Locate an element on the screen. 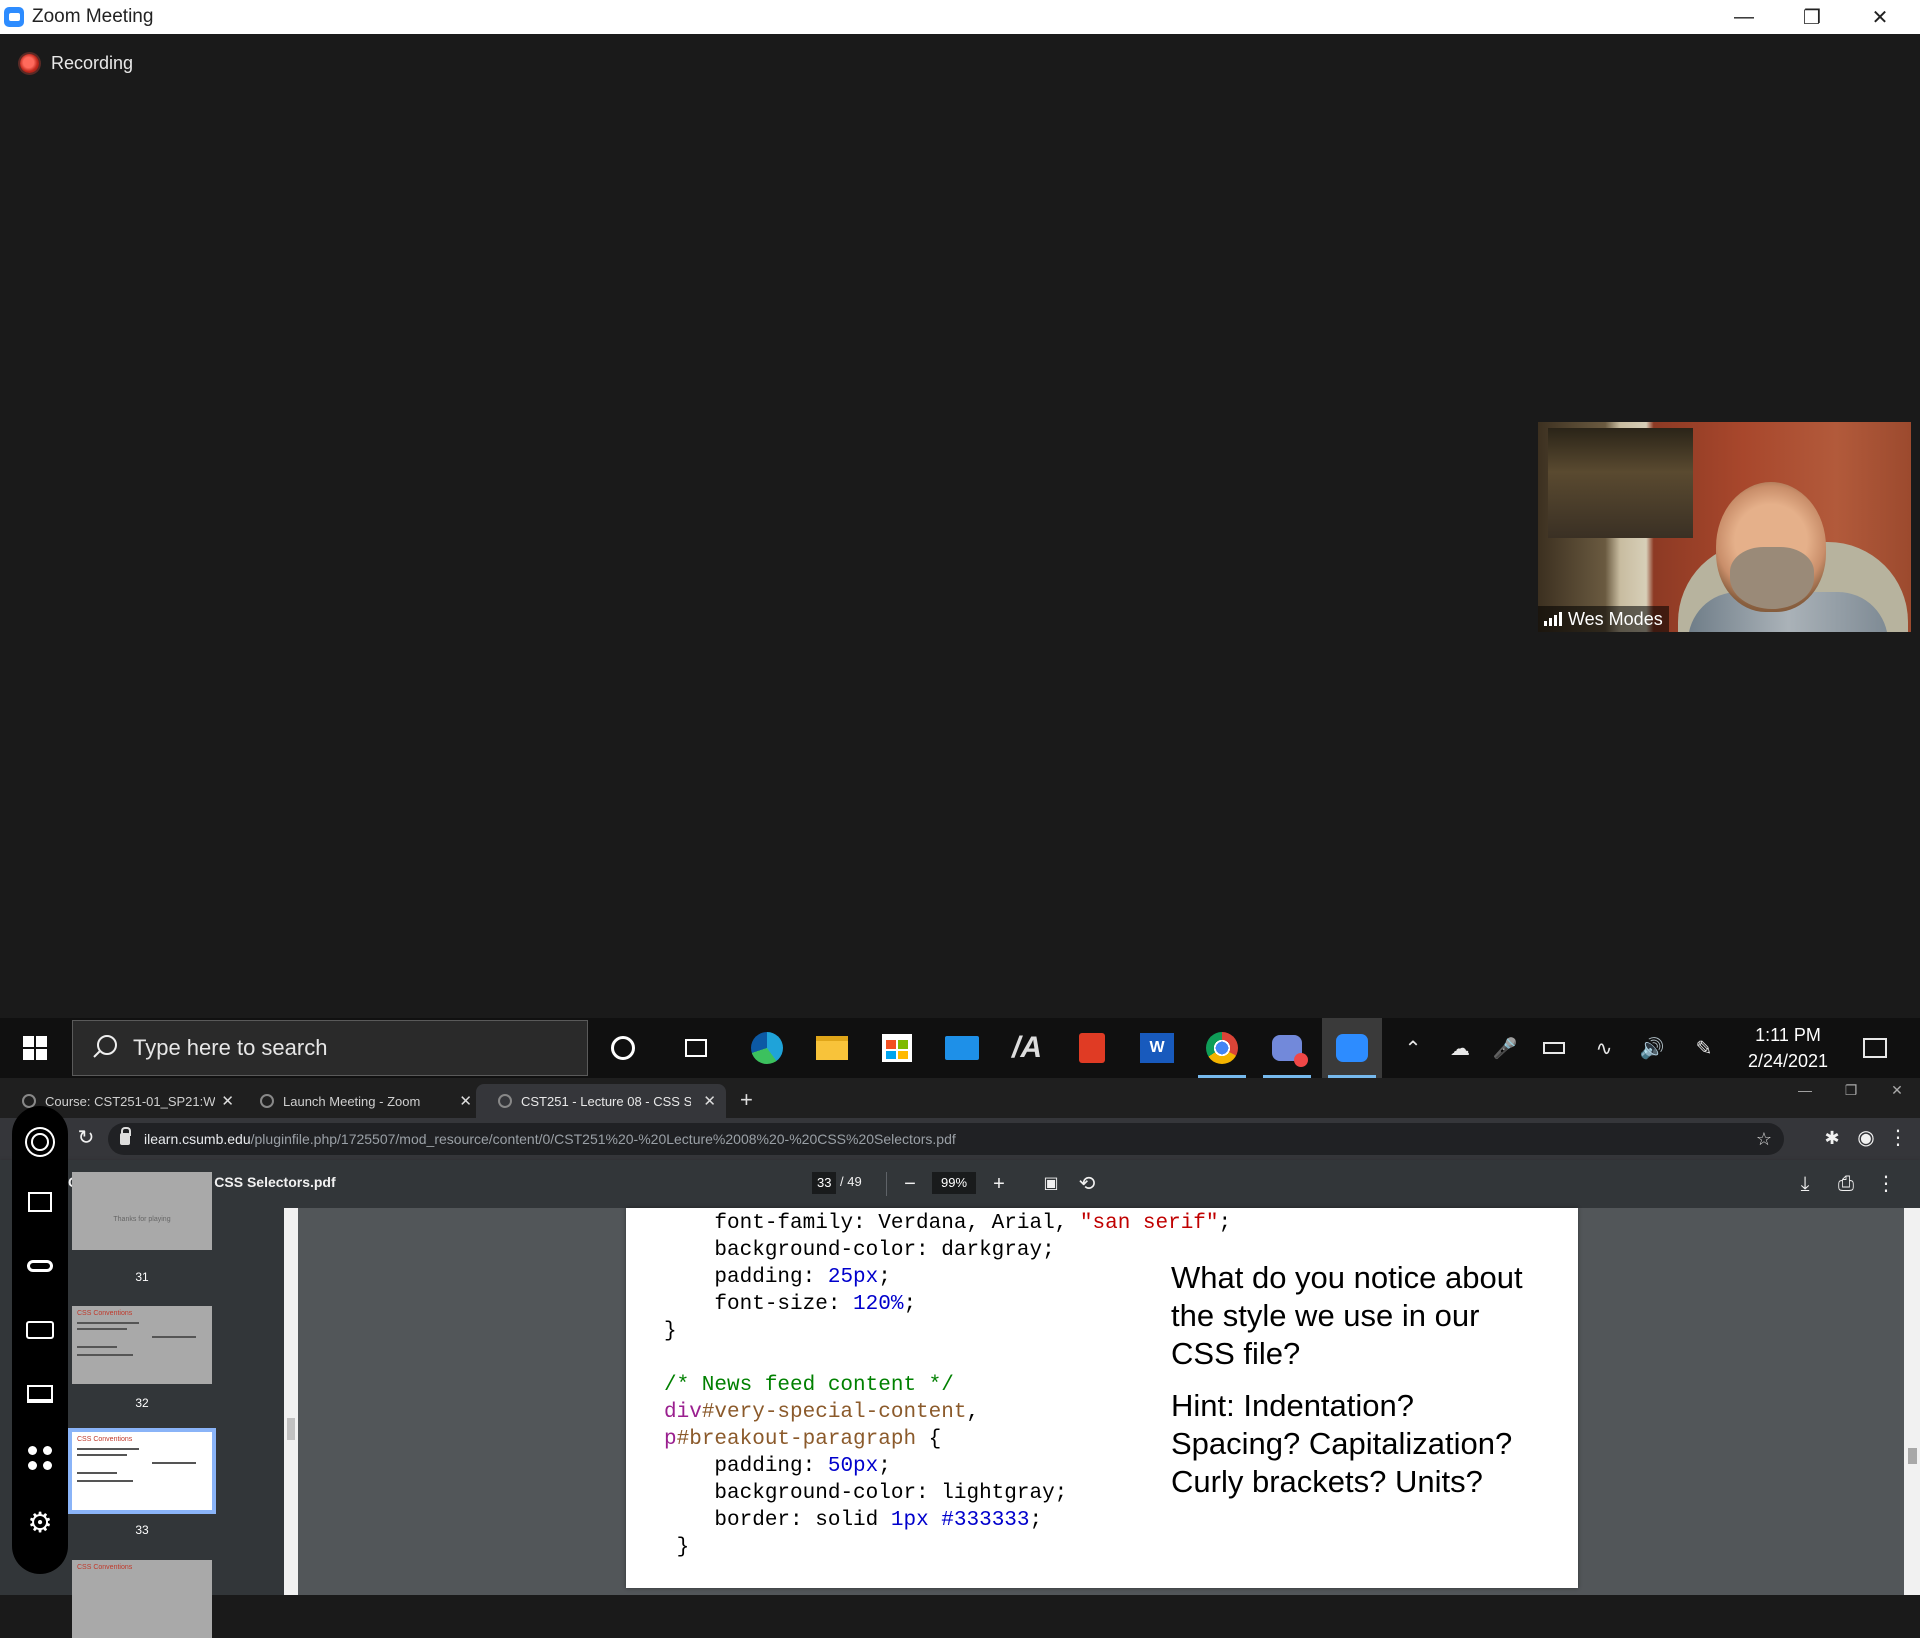 The height and width of the screenshot is (1638, 1920). windows-logo-icon is located at coordinates (35, 1048).